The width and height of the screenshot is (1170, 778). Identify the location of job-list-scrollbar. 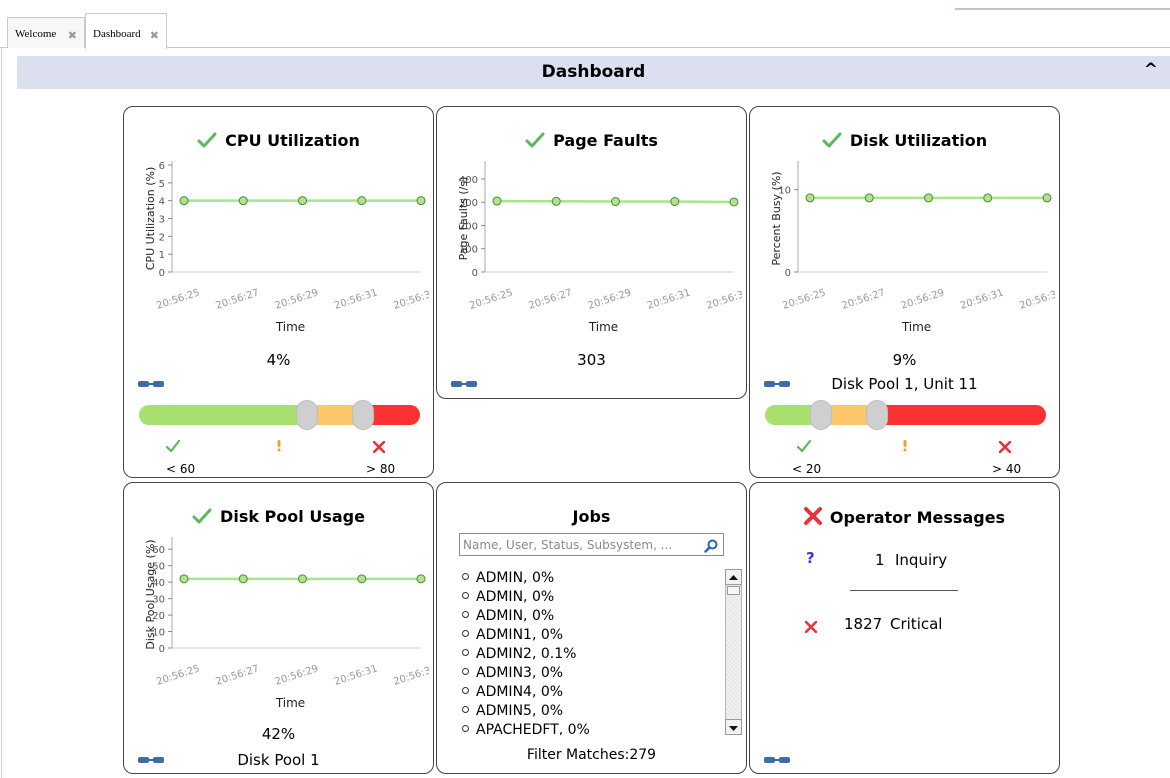
(733, 652).